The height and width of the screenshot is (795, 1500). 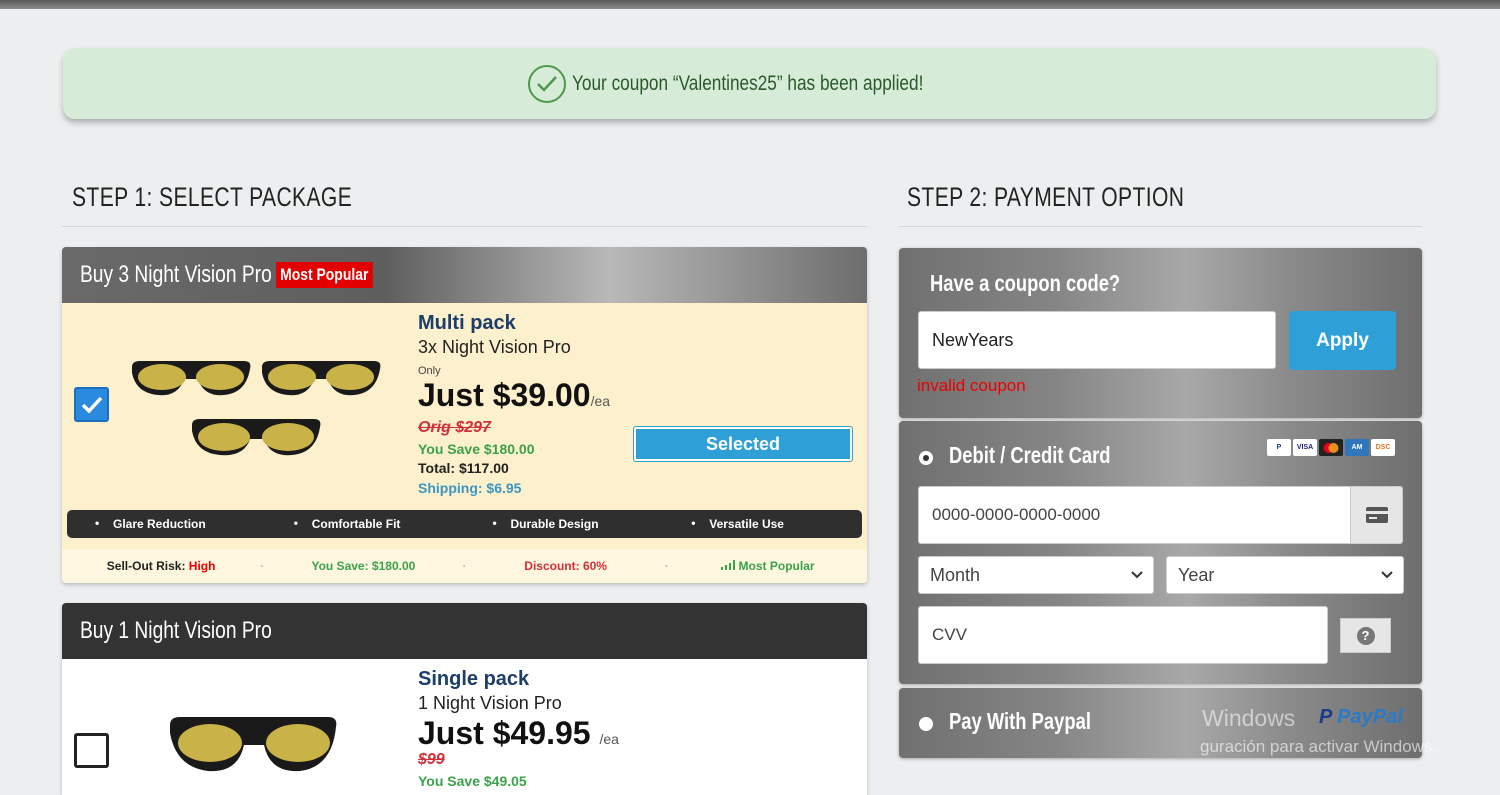 I want to click on feature-item: Comfortable Fit, so click(x=365, y=523).